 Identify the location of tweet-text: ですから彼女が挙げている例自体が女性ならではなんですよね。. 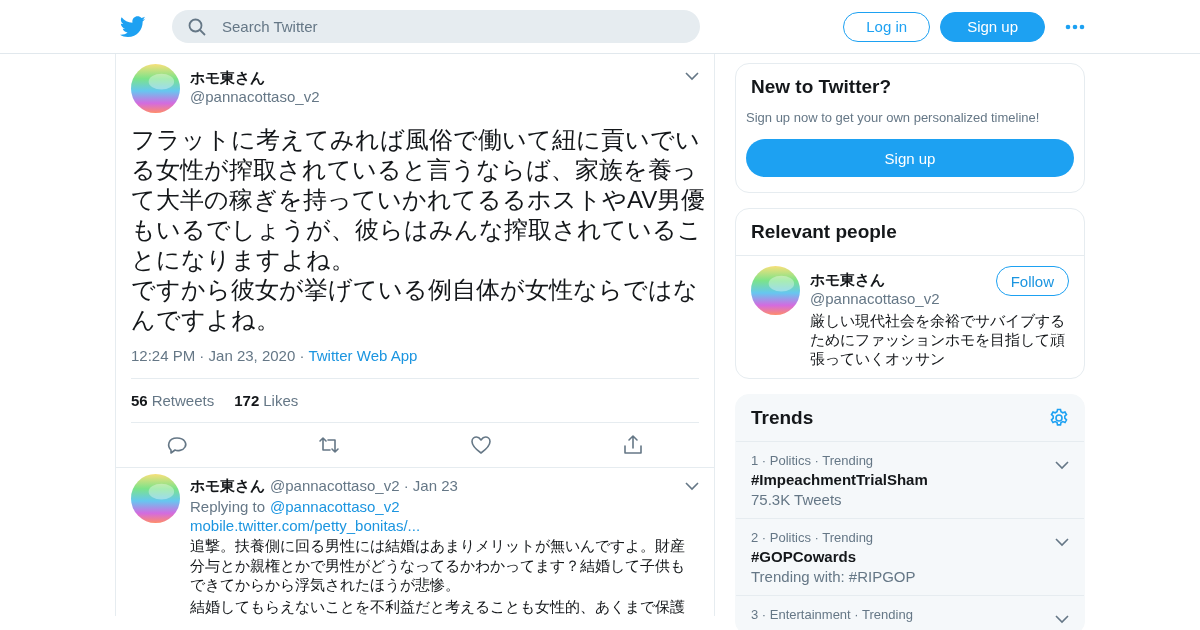
(415, 305).